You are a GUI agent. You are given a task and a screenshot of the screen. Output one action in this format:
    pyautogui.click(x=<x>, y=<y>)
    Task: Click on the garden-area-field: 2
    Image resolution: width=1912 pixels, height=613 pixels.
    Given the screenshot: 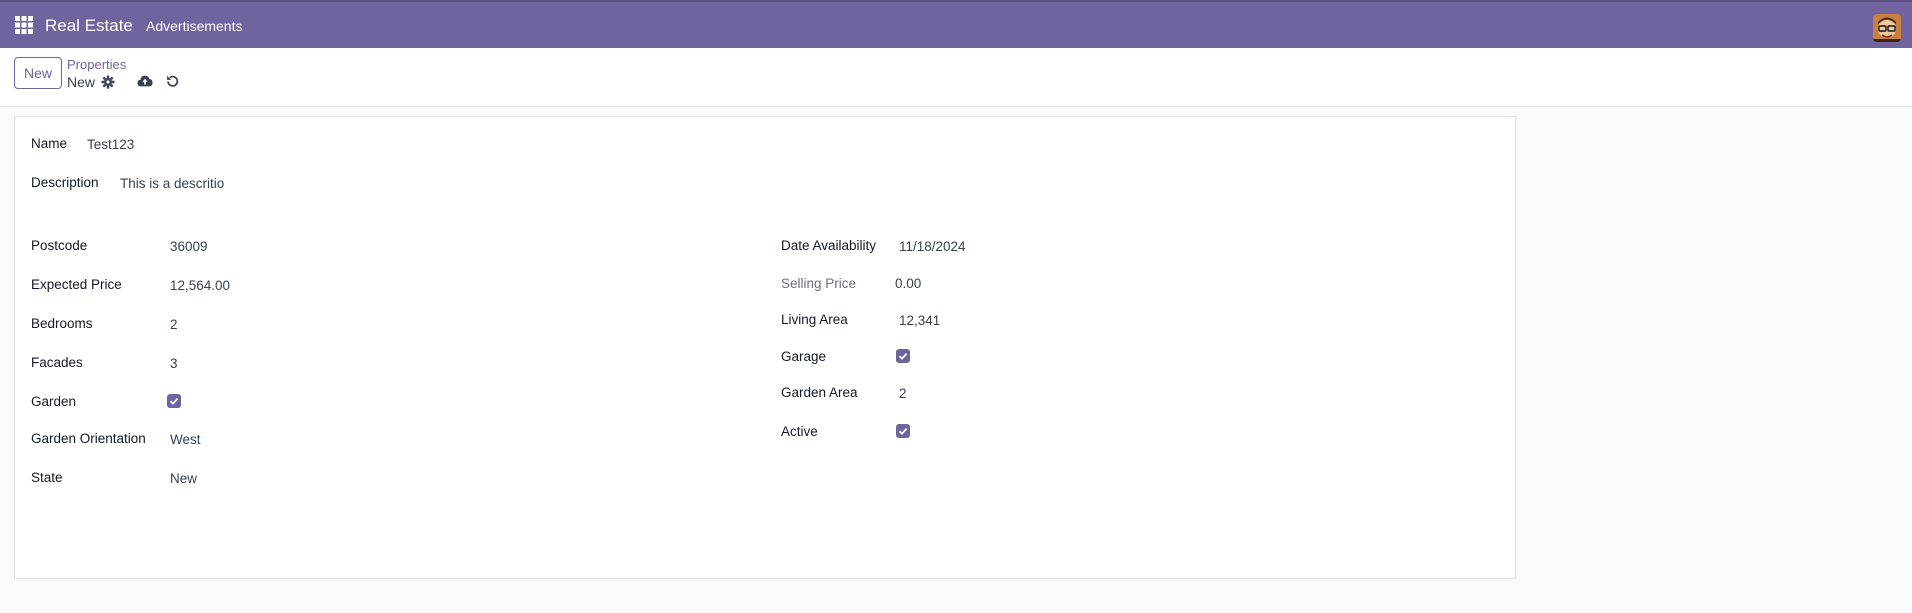 What is the action you would take?
    pyautogui.click(x=903, y=393)
    